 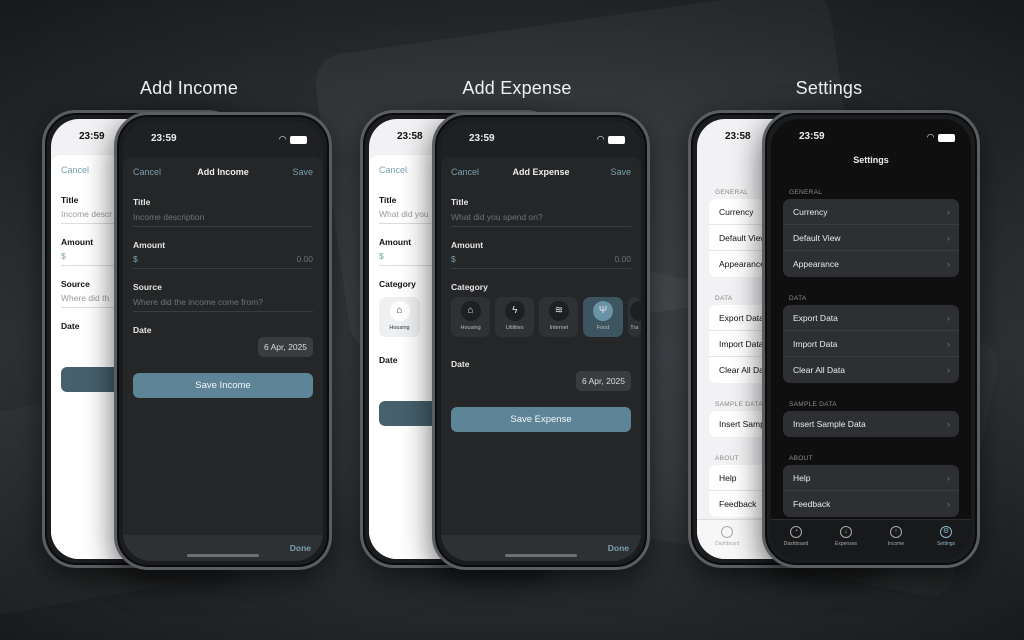 What do you see at coordinates (816, 264) in the screenshot?
I see `row-label: Appearance` at bounding box center [816, 264].